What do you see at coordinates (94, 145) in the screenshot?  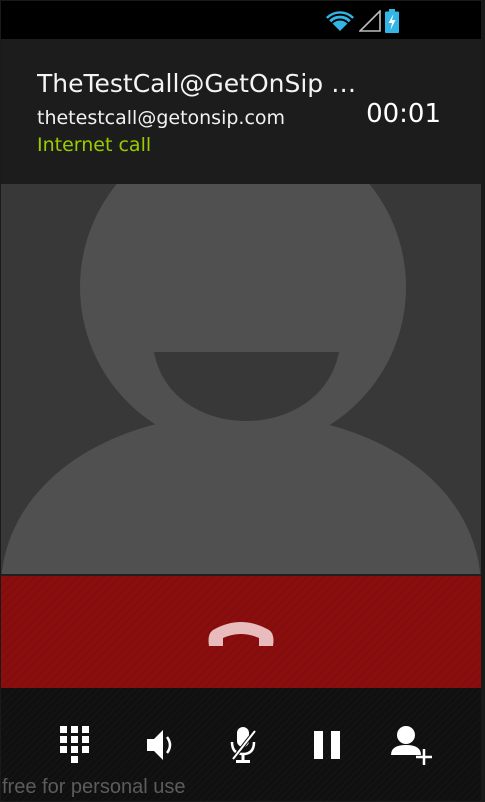 I see `call-type-label: Internet call` at bounding box center [94, 145].